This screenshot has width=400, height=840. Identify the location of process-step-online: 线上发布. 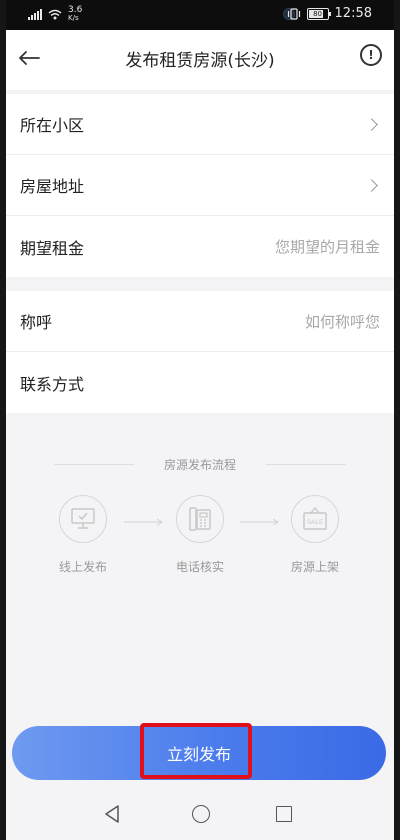
(83, 535).